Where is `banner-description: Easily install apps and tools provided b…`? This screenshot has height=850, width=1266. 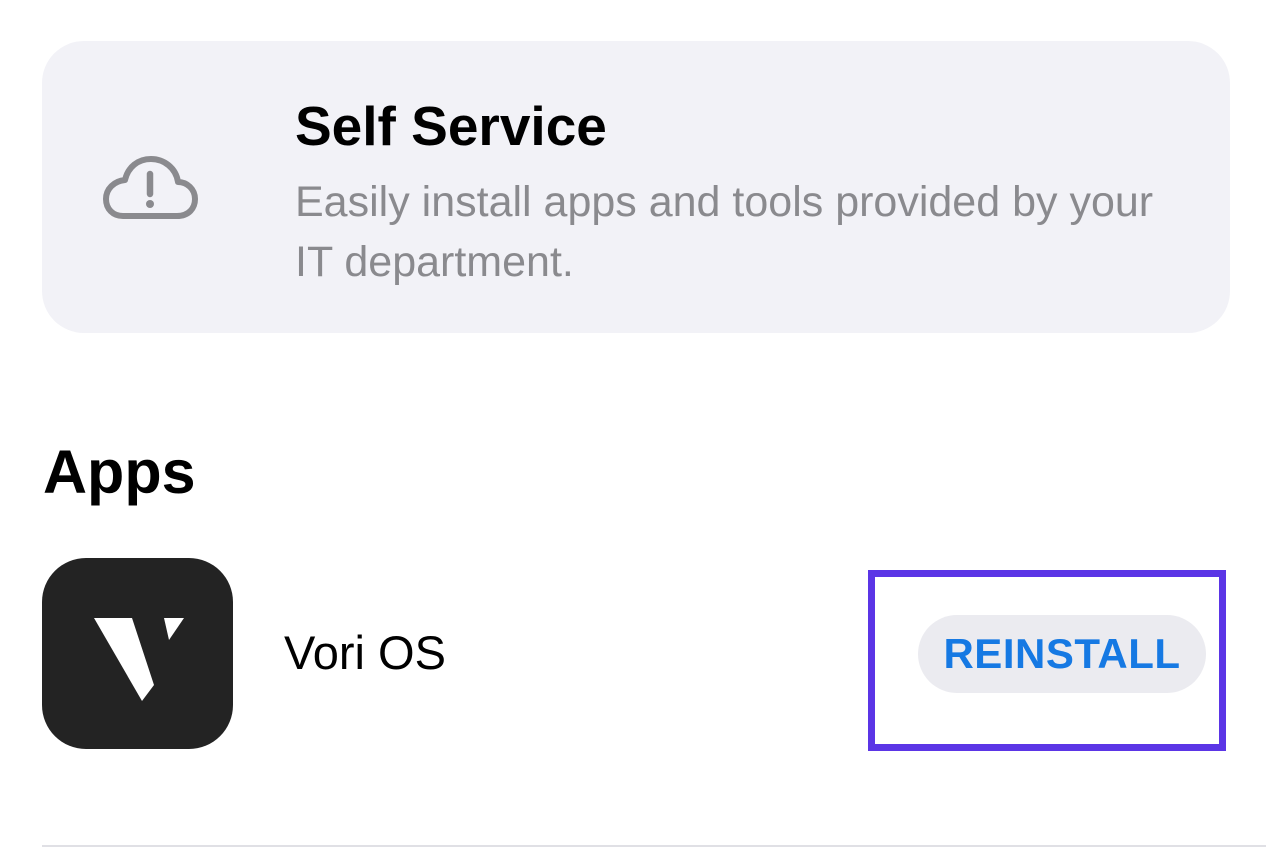 banner-description: Easily install apps and tools provided b… is located at coordinates (724, 232).